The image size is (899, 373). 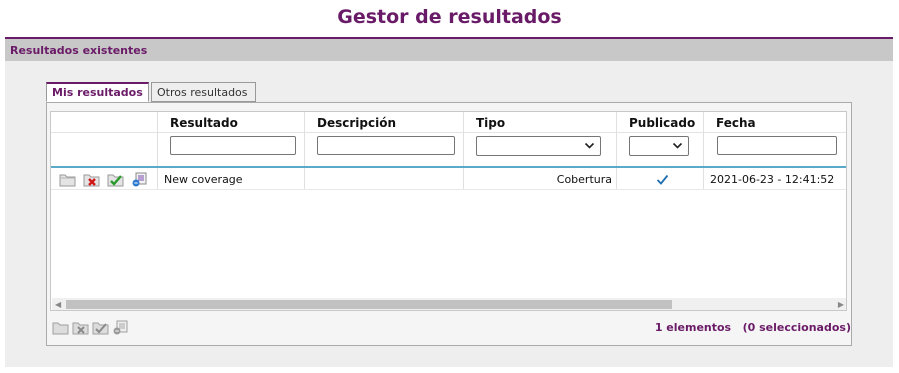 What do you see at coordinates (231, 122) in the screenshot?
I see `column-header-resultado: Resultado` at bounding box center [231, 122].